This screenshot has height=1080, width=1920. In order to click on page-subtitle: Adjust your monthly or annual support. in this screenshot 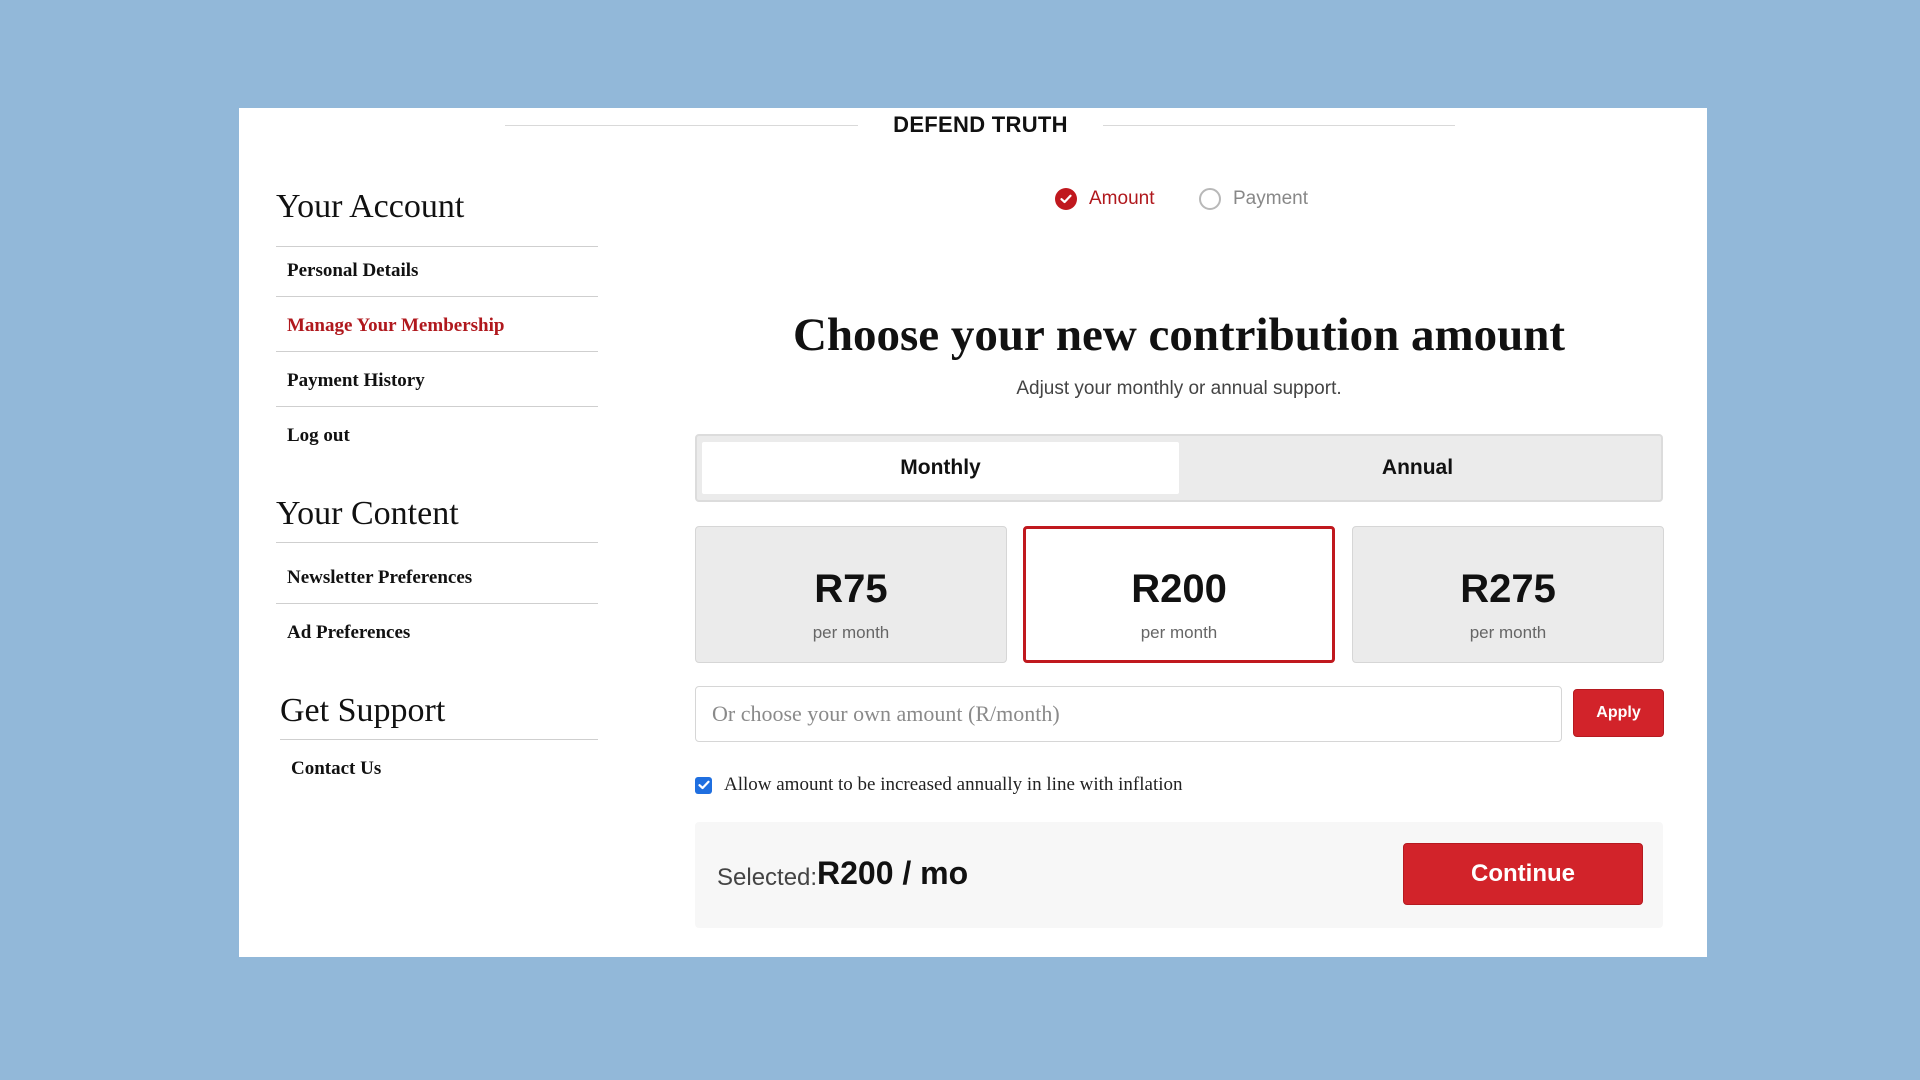, I will do `click(1179, 388)`.